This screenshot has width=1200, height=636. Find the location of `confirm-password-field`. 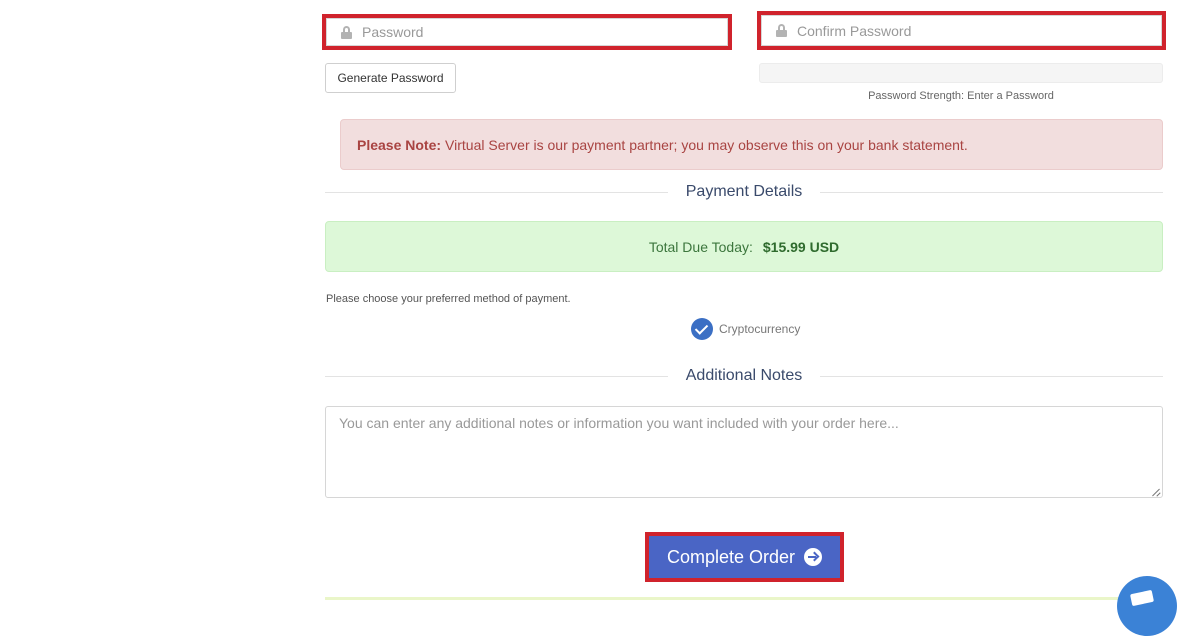

confirm-password-field is located at coordinates (961, 30).